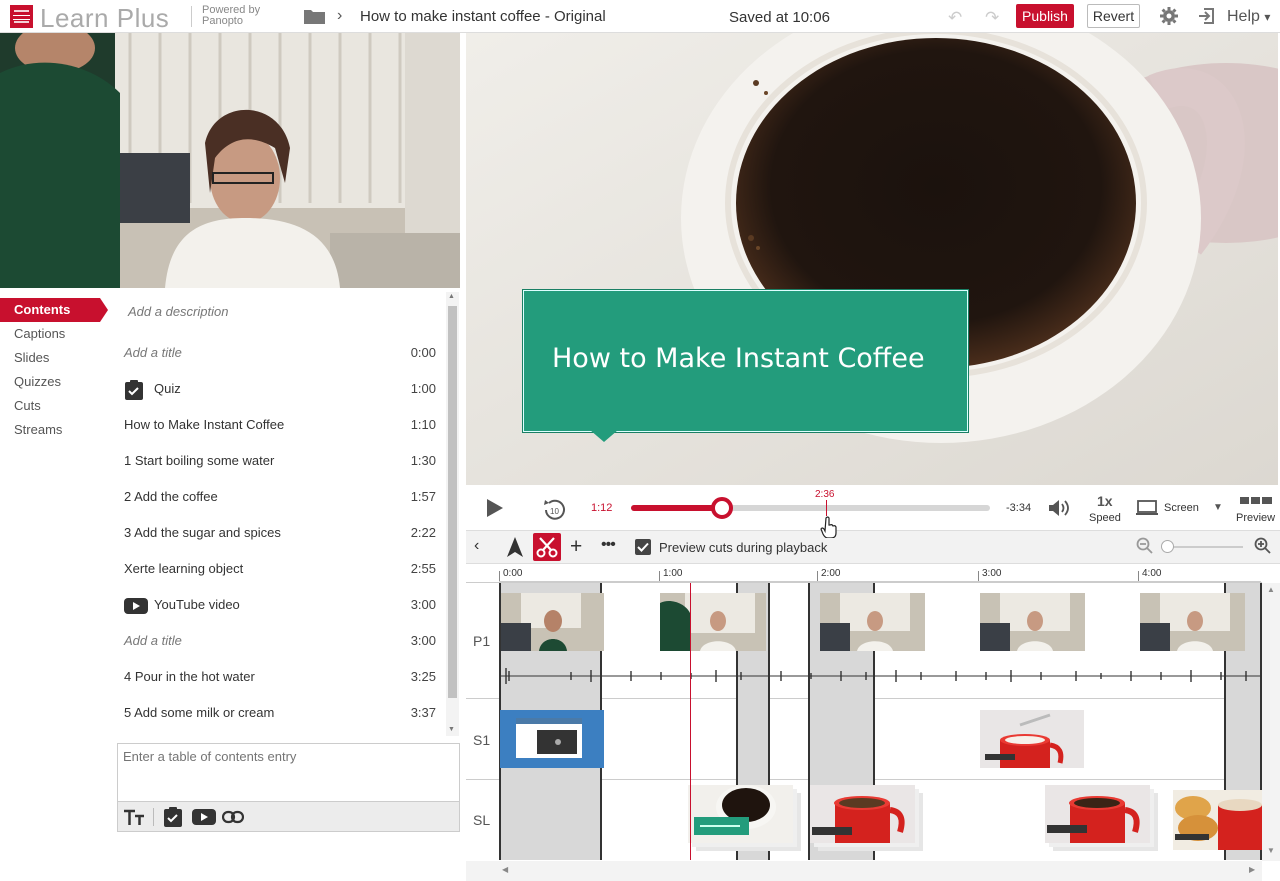  What do you see at coordinates (54, 310) in the screenshot?
I see `nav-item-contents: Contents` at bounding box center [54, 310].